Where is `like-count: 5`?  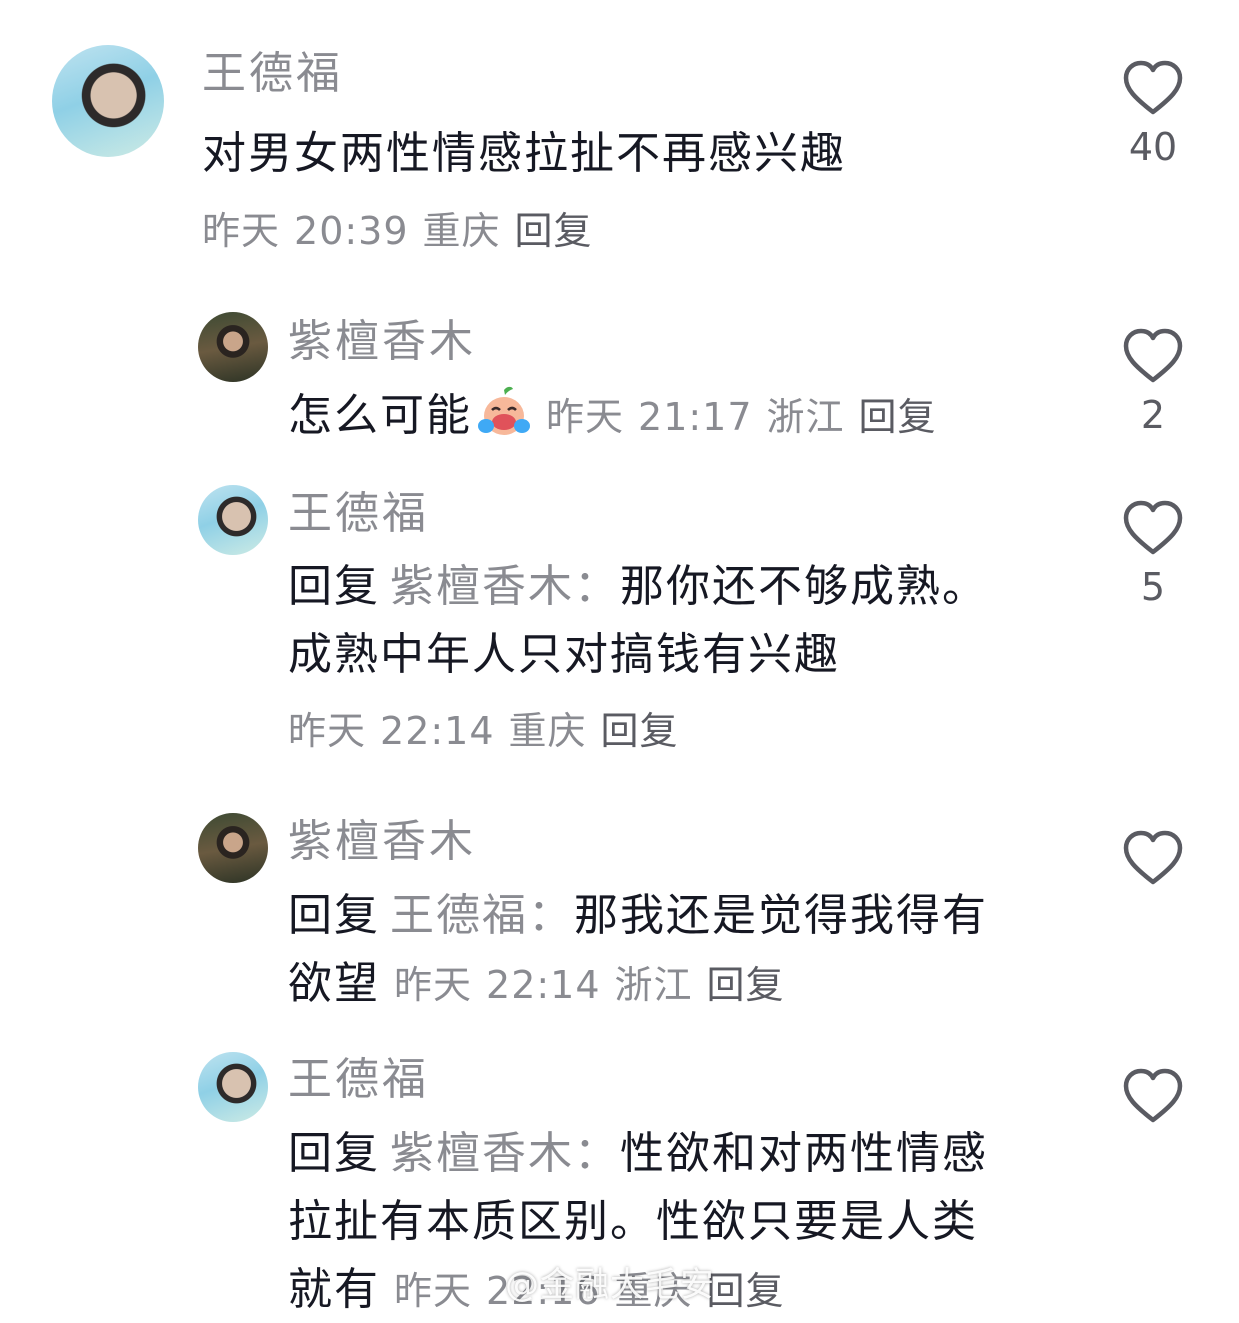
like-count: 5 is located at coordinates (1153, 587).